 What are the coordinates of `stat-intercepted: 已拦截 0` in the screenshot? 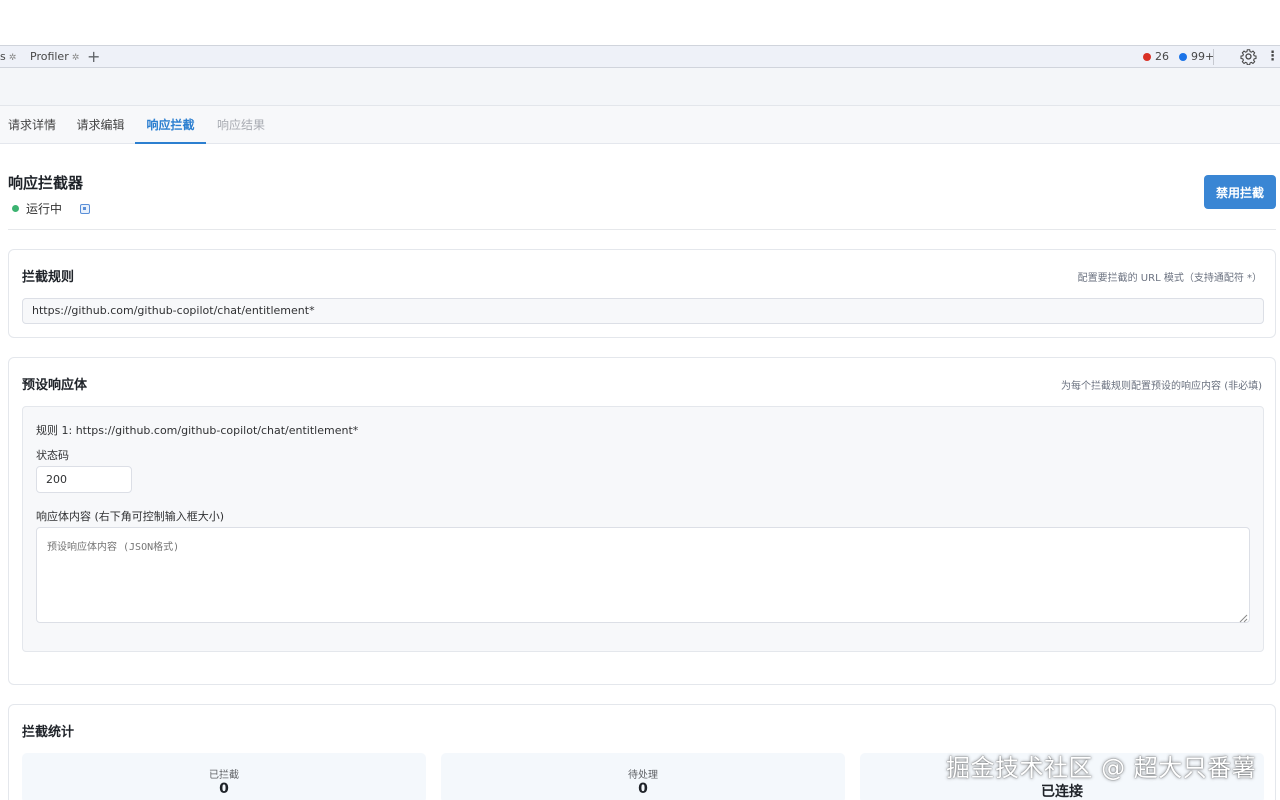 It's located at (224, 776).